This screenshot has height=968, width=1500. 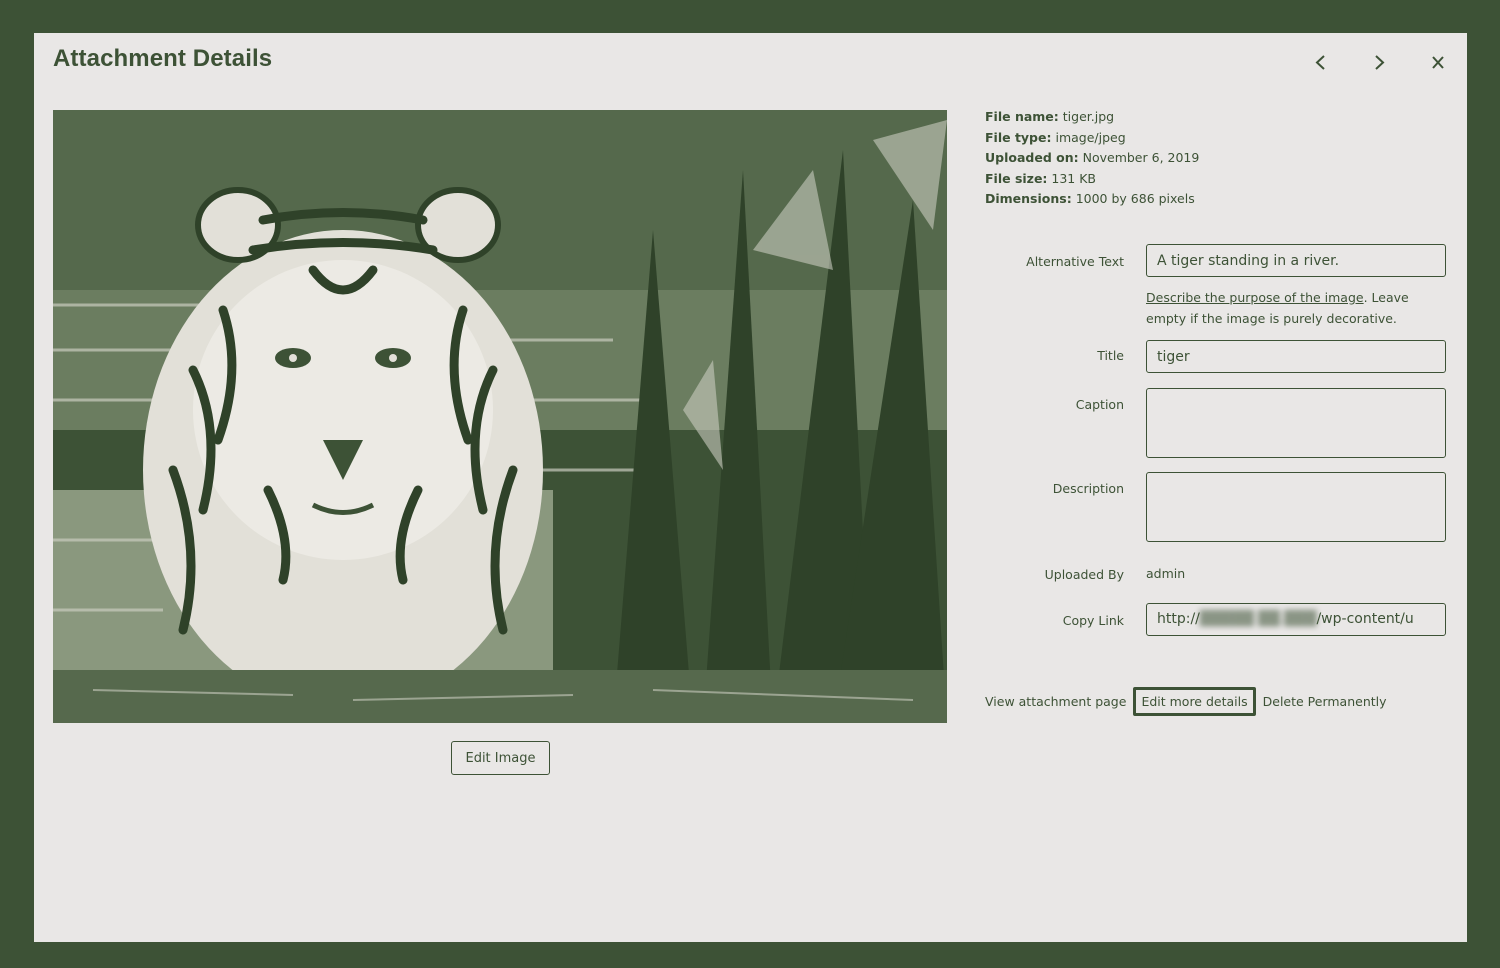 I want to click on alt-text-input, so click(x=1296, y=260).